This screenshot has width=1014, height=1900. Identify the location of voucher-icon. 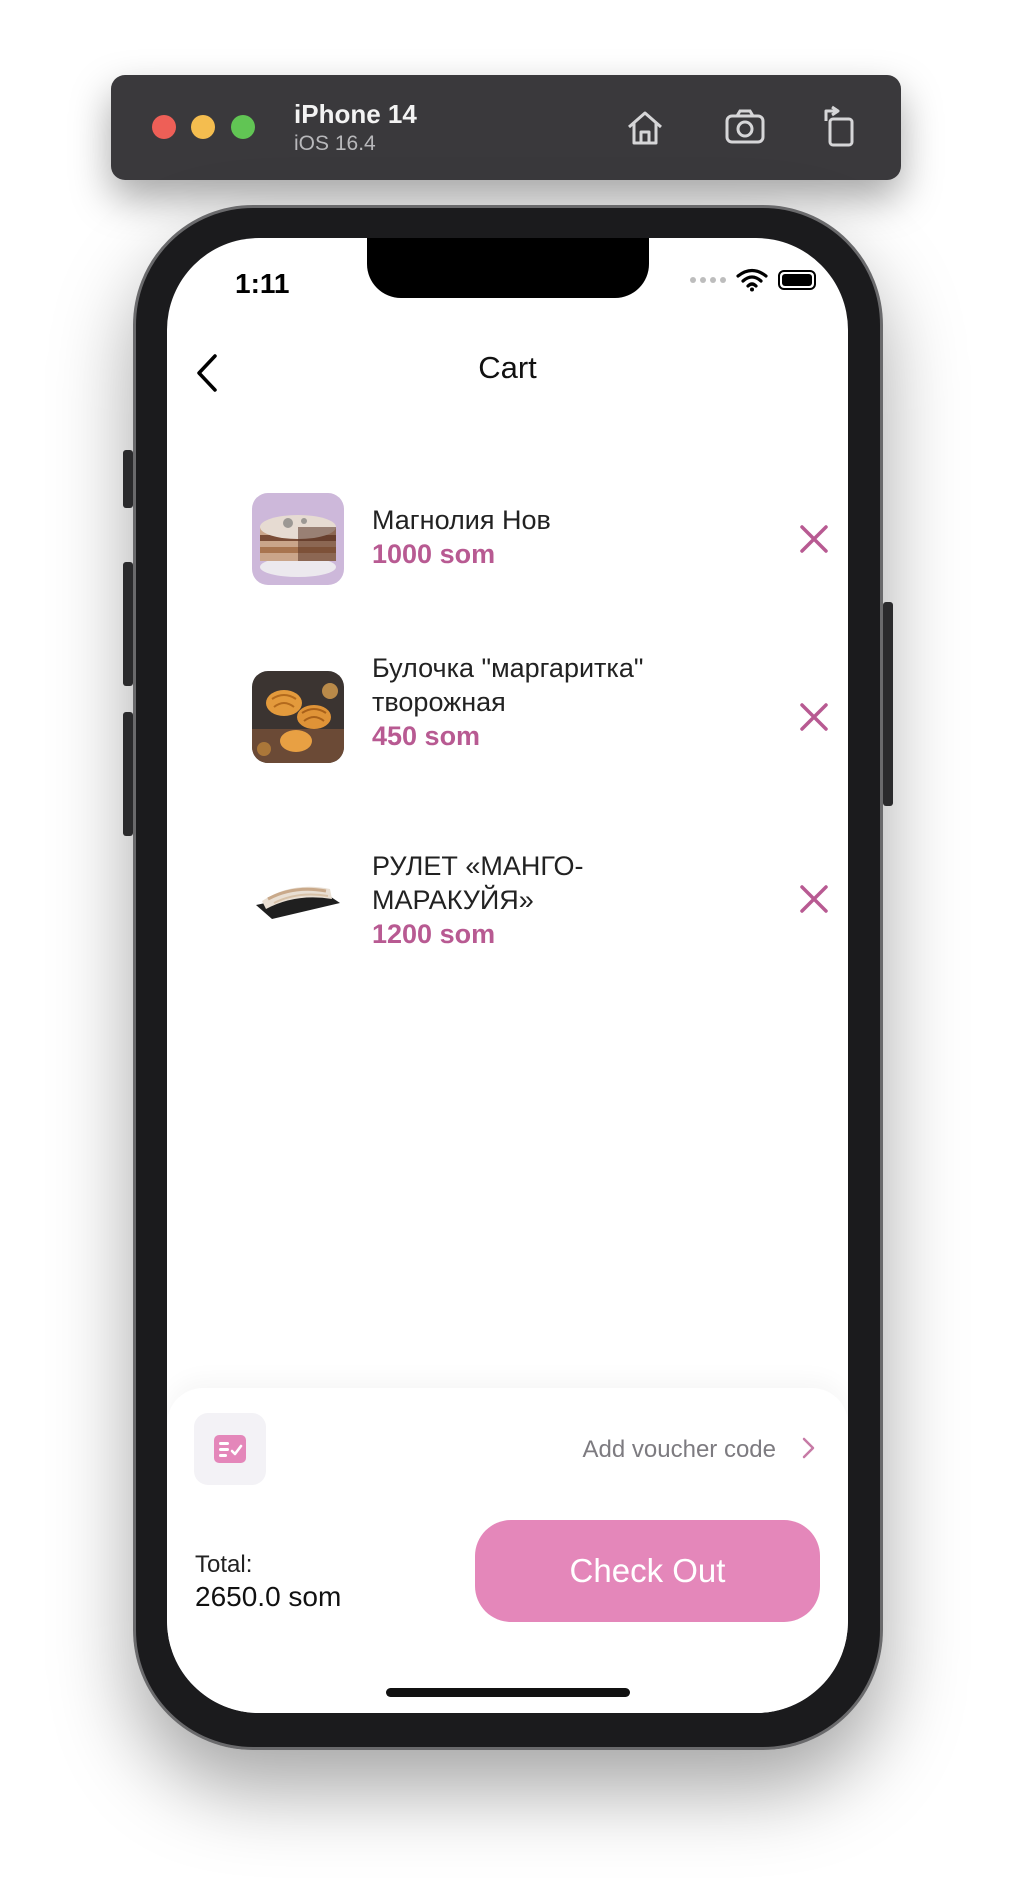
(230, 1449).